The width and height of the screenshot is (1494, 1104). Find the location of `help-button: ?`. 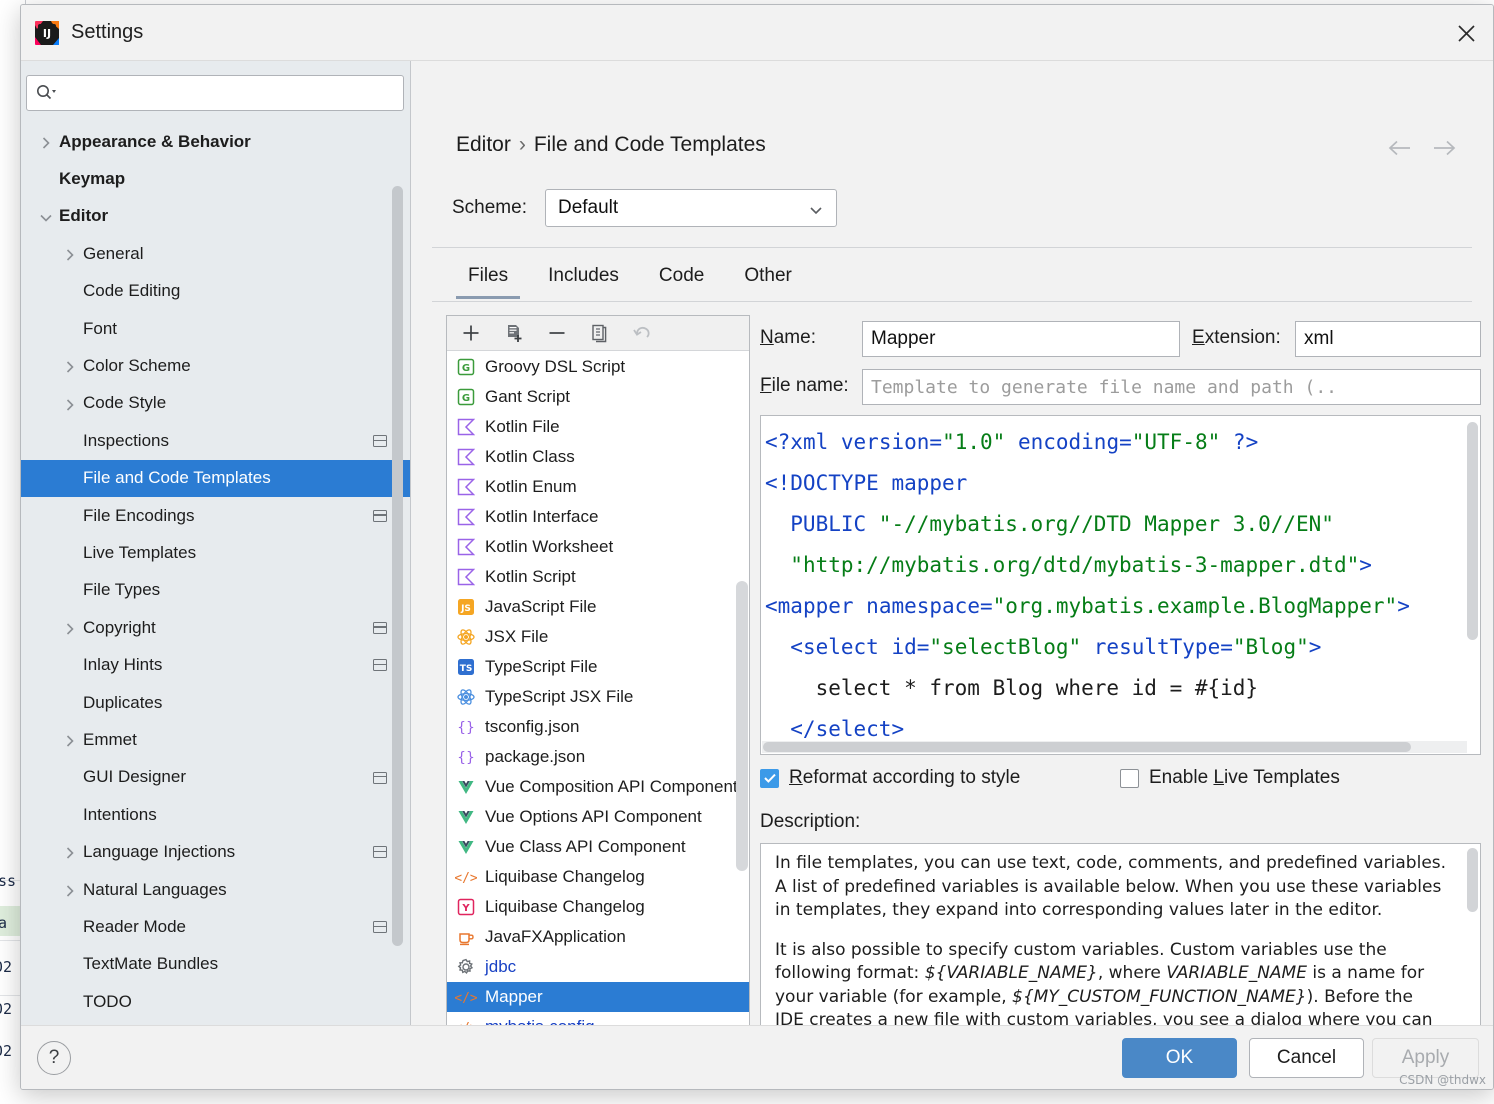

help-button: ? is located at coordinates (54, 1058).